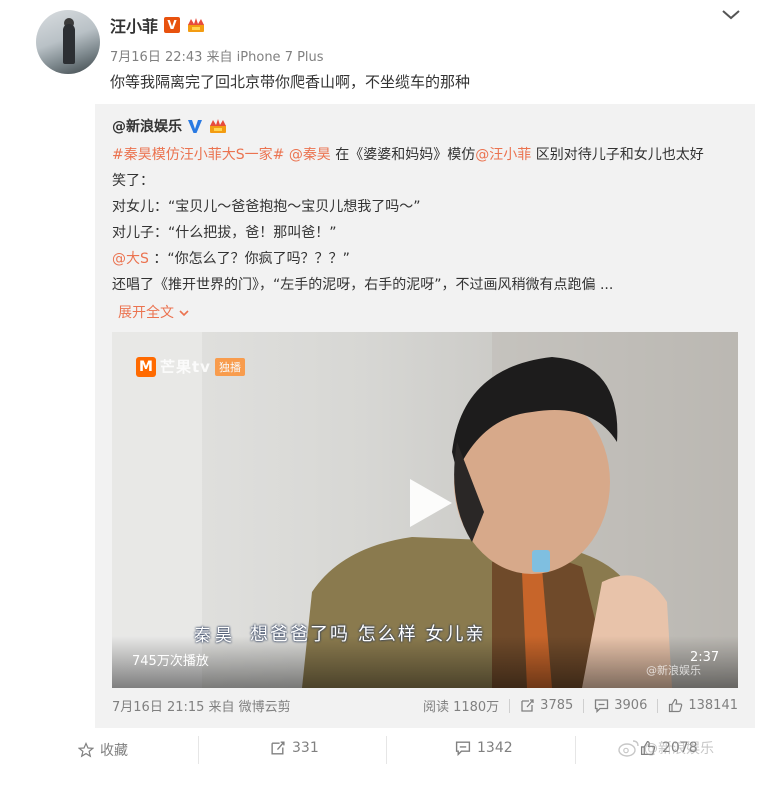  I want to click on repost-count: 3785, so click(557, 705).